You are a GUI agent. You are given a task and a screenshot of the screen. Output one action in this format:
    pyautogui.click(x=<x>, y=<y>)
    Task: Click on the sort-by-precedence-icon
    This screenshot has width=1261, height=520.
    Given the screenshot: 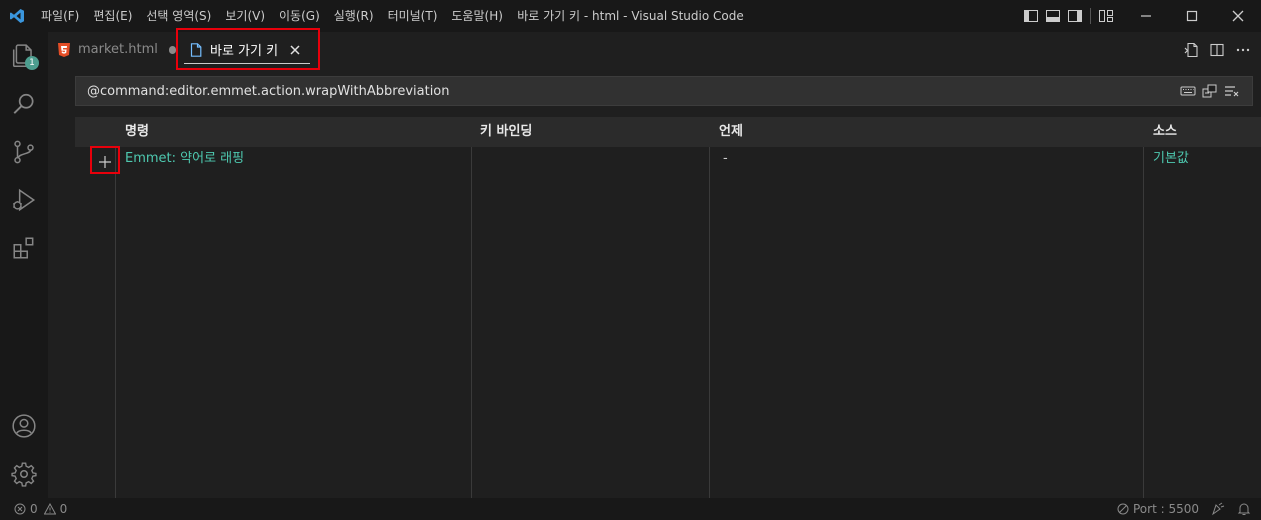 What is the action you would take?
    pyautogui.click(x=1210, y=91)
    